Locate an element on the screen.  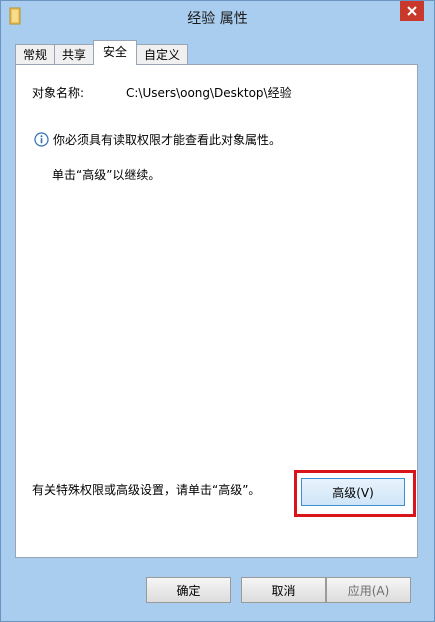
info-message-row: 你必须具有读取权限才能查看此对象属性。 is located at coordinates (157, 139).